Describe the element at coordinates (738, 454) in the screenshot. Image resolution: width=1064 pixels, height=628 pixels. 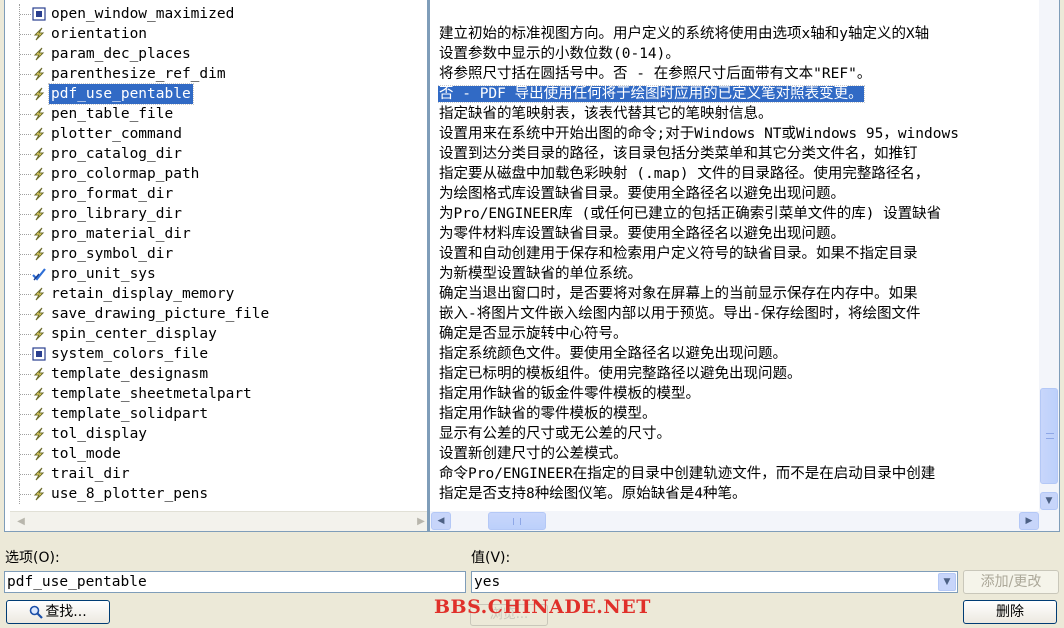
I see `description-row: 设置新创建尺寸的公差模式。` at that location.